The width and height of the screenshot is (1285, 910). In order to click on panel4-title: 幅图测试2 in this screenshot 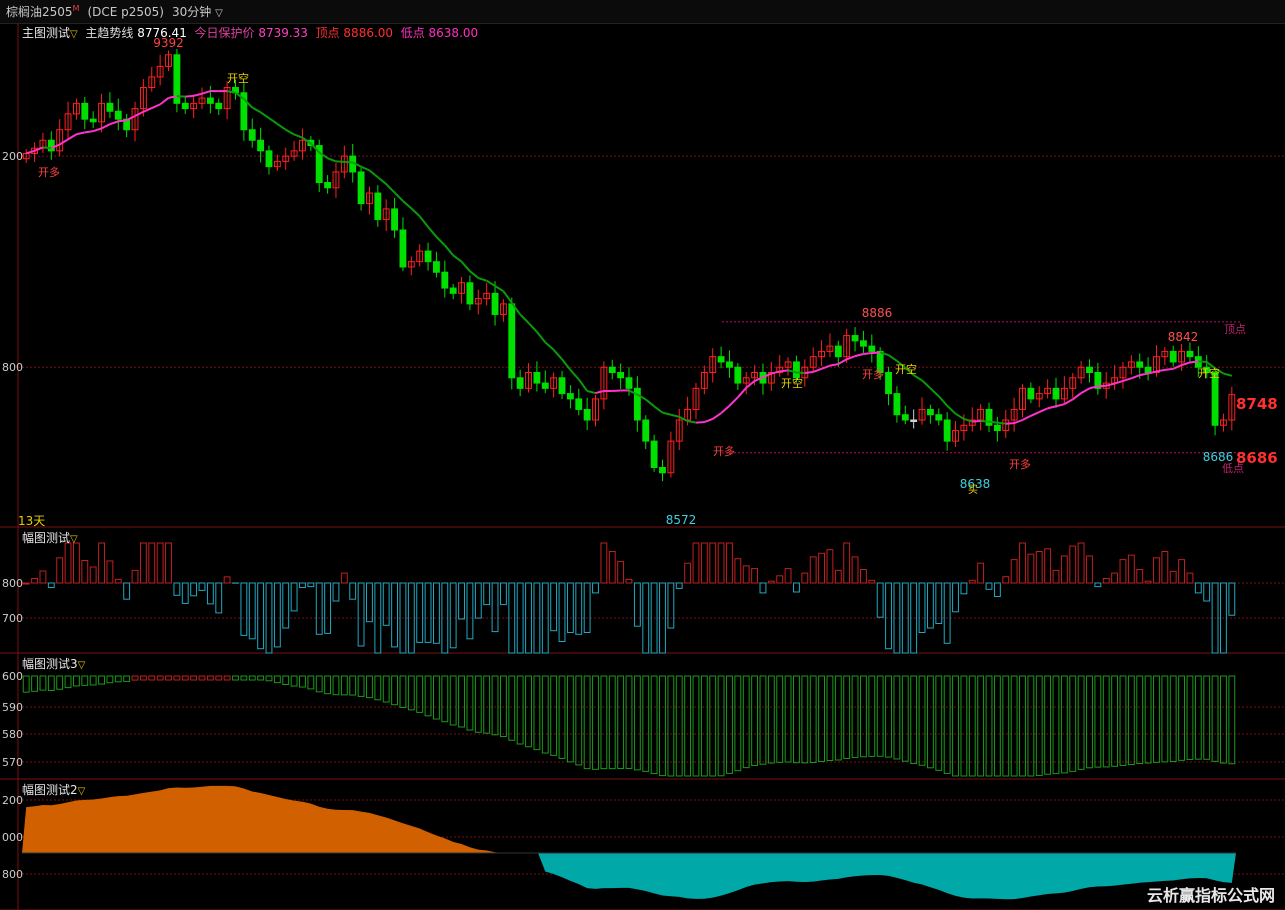, I will do `click(50, 790)`.